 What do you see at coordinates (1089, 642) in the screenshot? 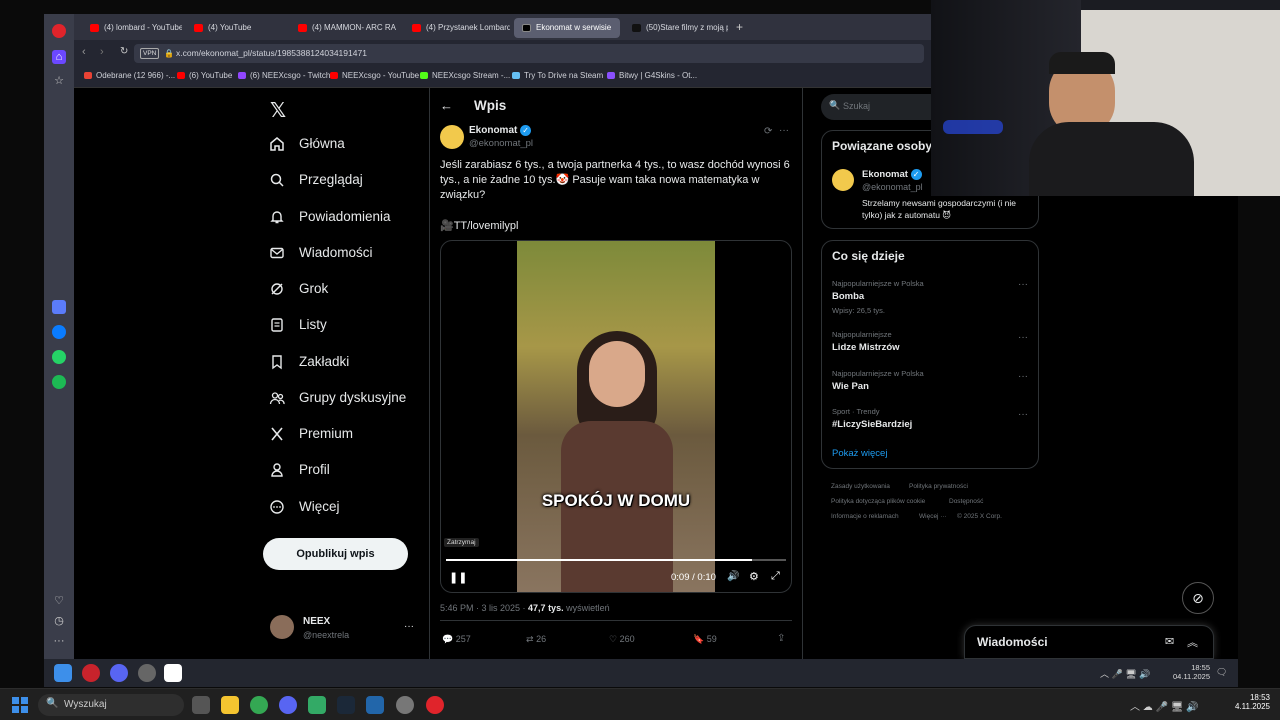
I see `messages-drawer: Wiadomości ✉ ︽` at bounding box center [1089, 642].